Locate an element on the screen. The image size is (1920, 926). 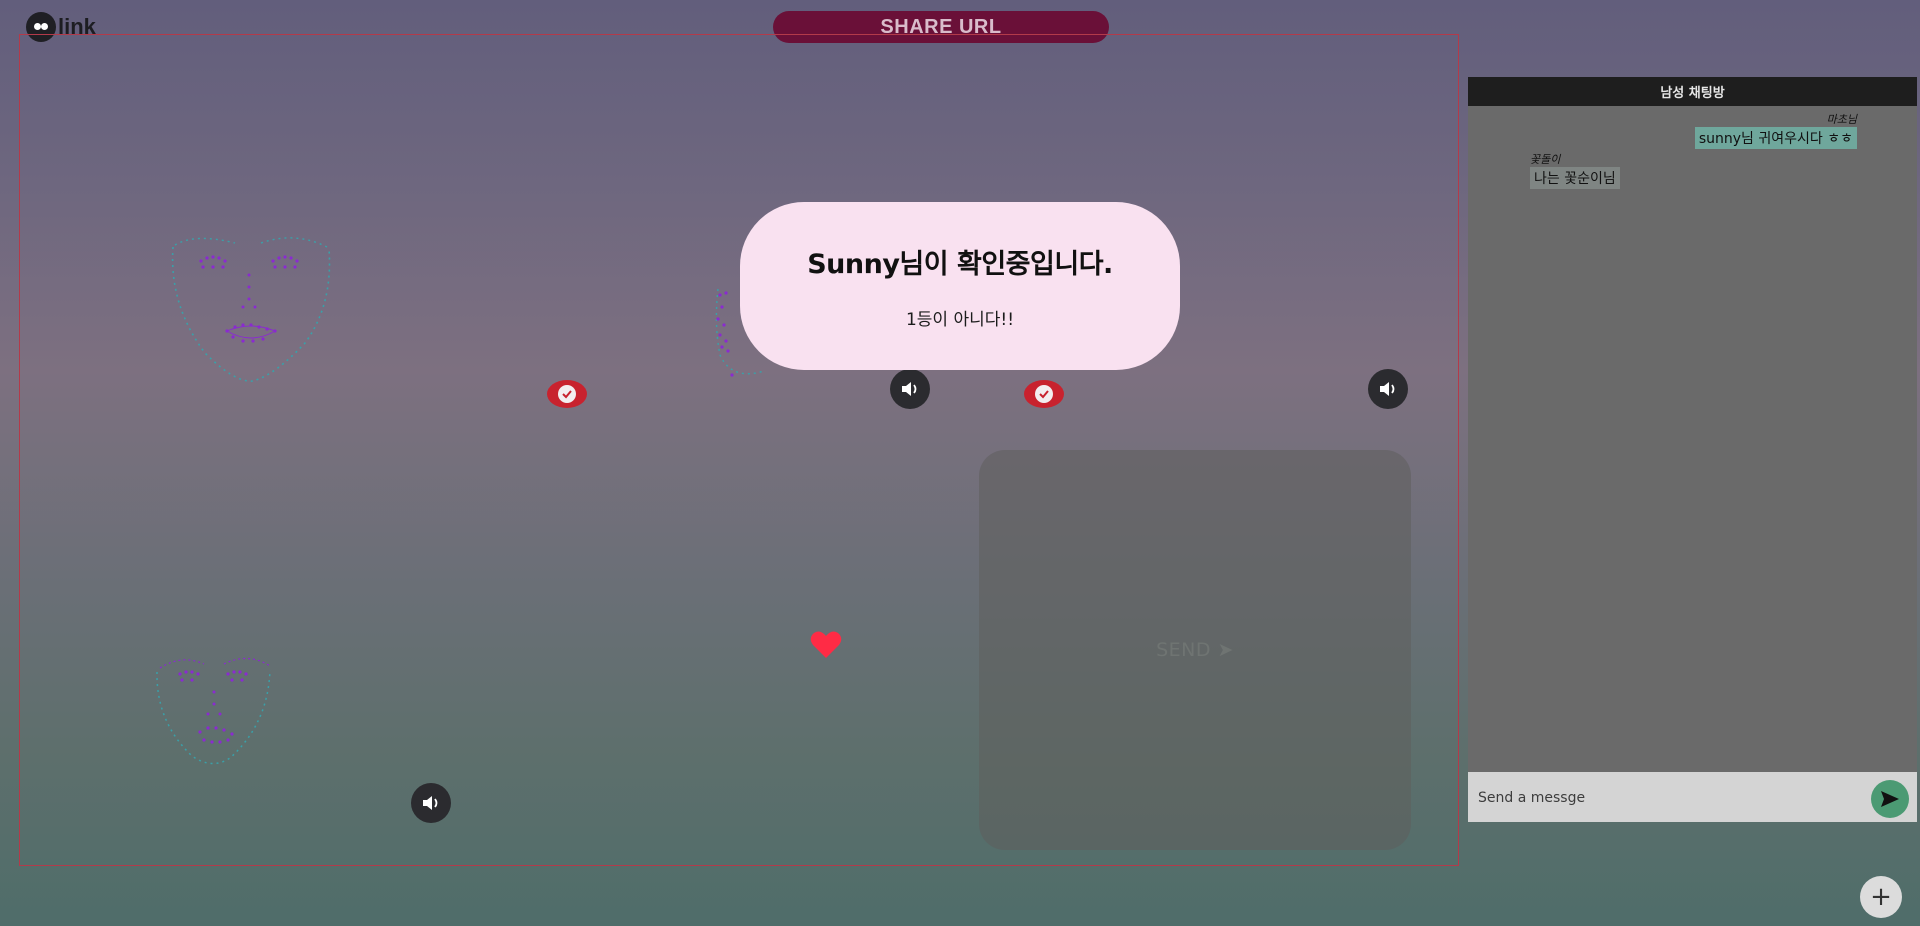
chat-input-bar is located at coordinates (1692, 797).